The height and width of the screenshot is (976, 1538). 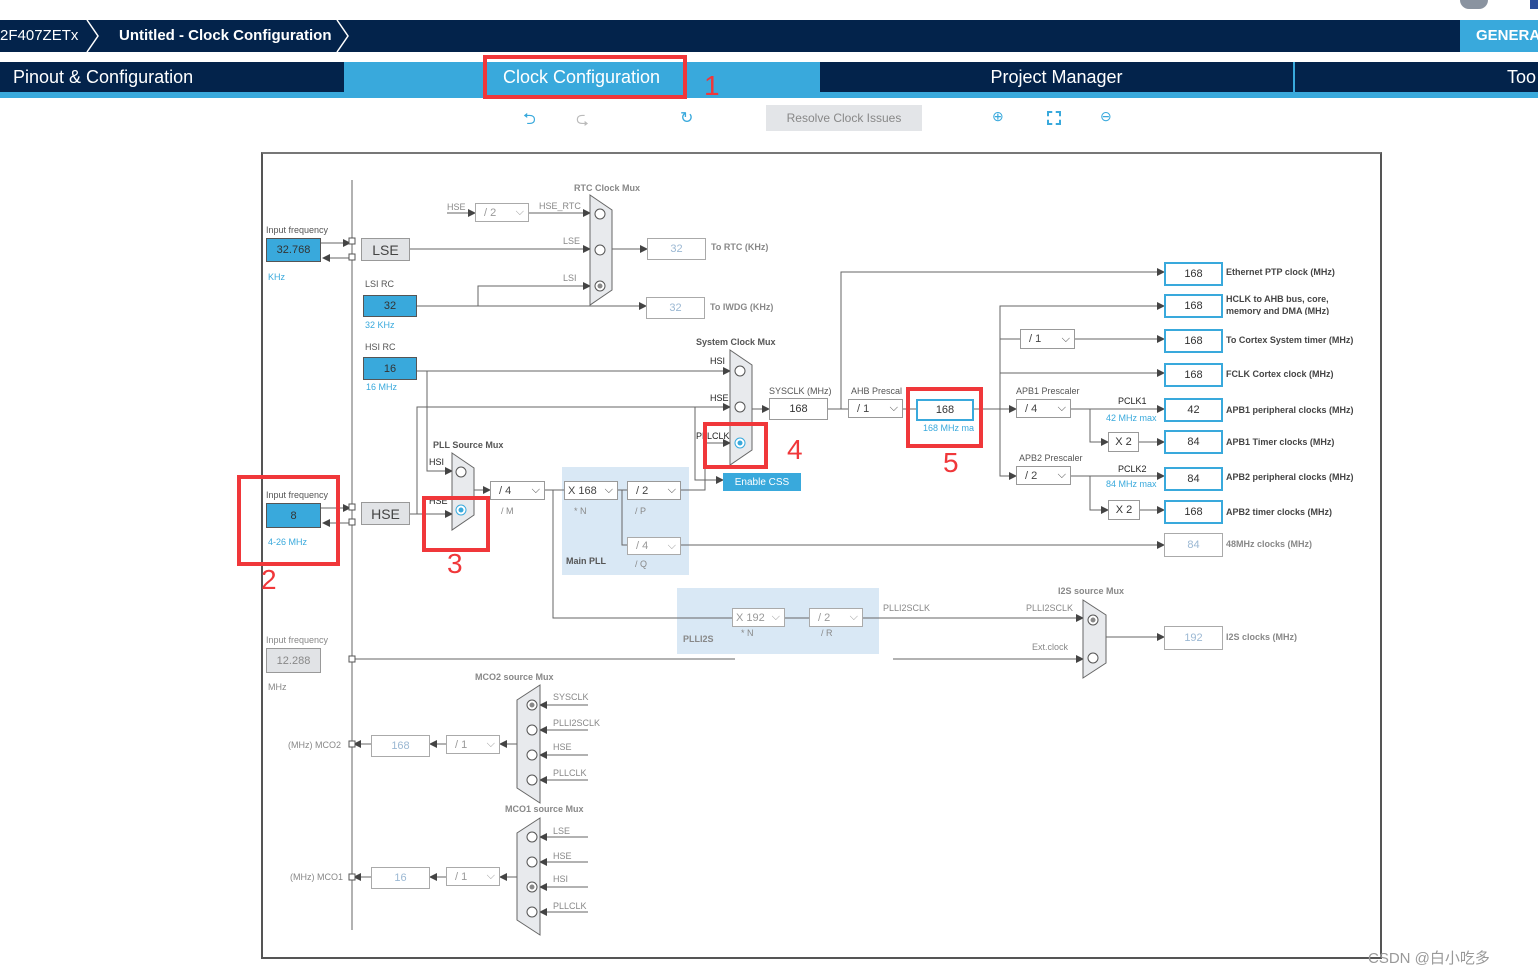 What do you see at coordinates (473, 876) in the screenshot?
I see `mco1-divider-dropdown: / 1 ⌵` at bounding box center [473, 876].